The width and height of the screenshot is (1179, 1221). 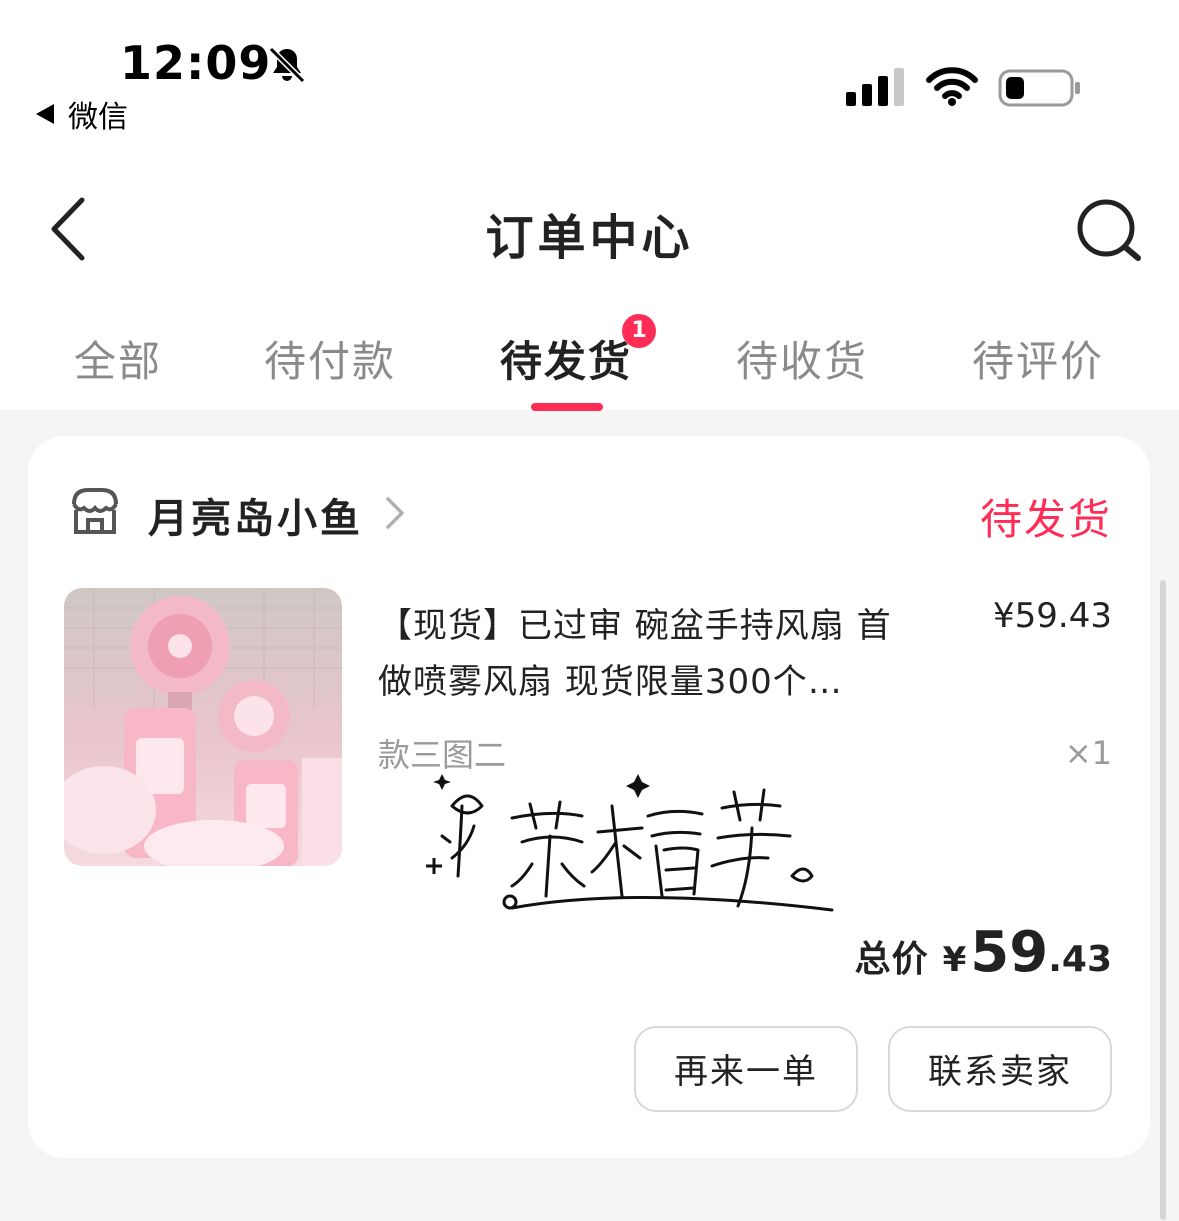 What do you see at coordinates (589, 238) in the screenshot?
I see `page-title: 订单中心` at bounding box center [589, 238].